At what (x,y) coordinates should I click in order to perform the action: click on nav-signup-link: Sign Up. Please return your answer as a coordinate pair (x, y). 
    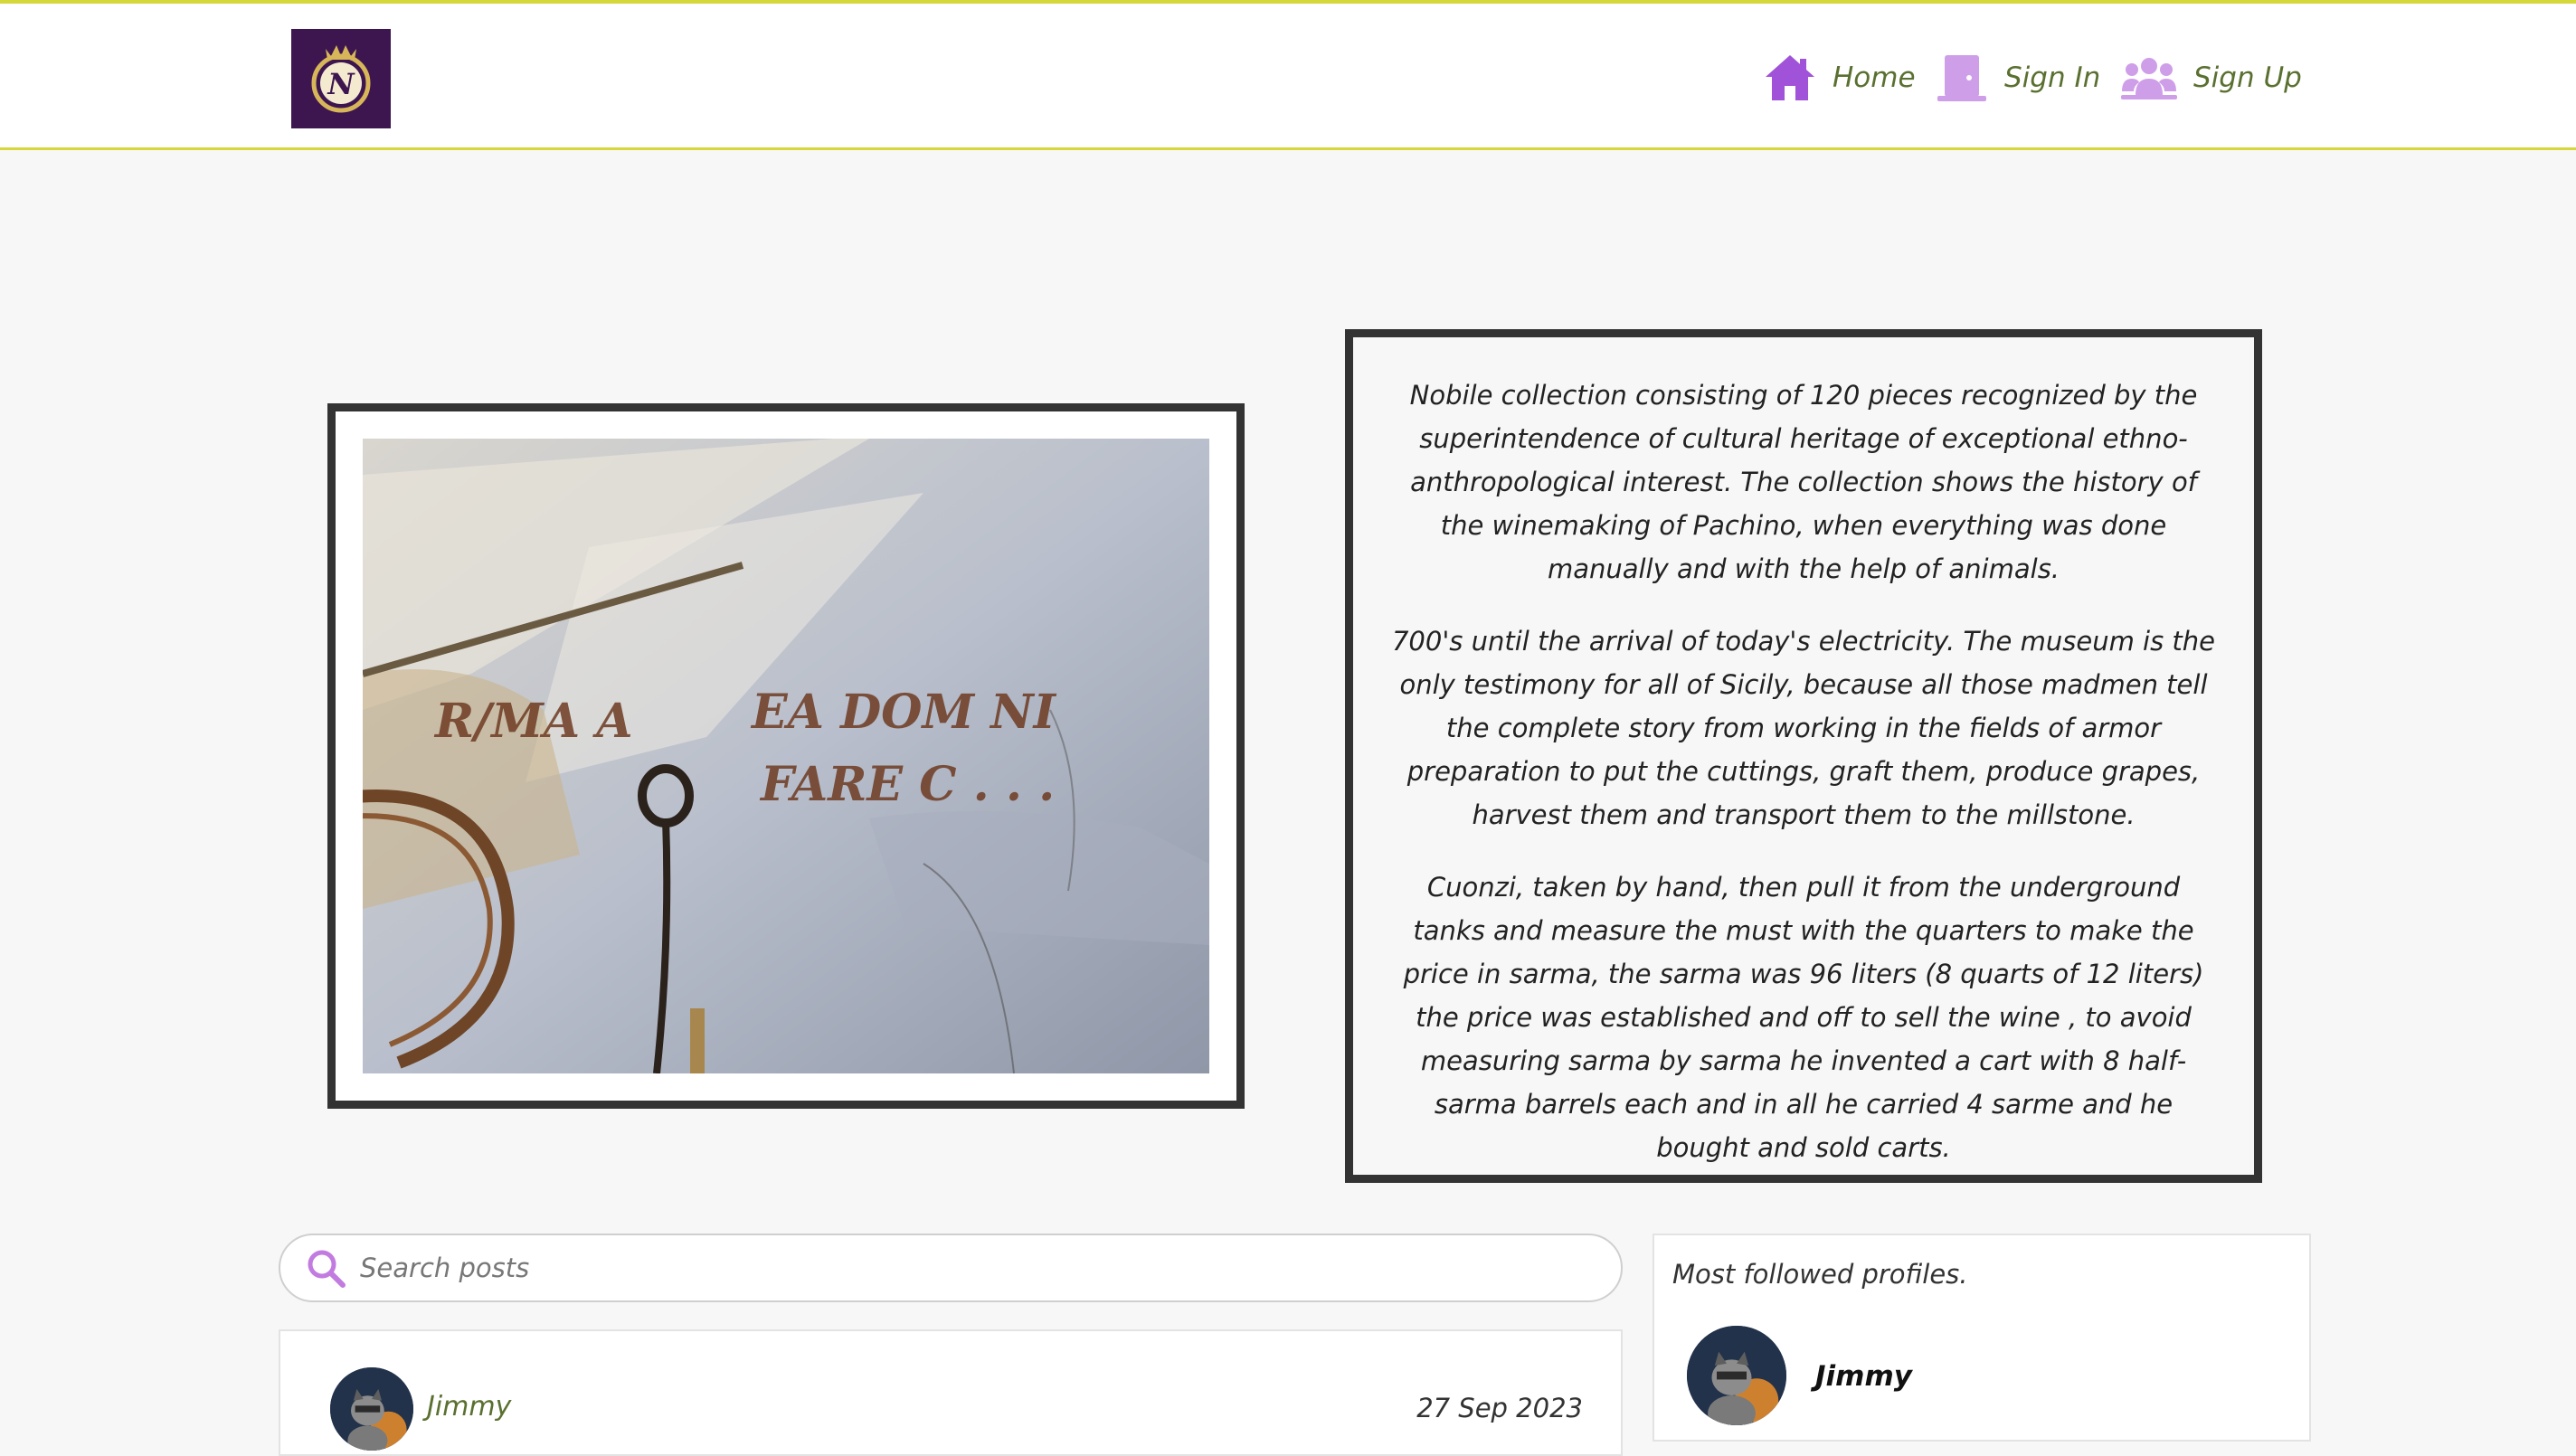
    Looking at the image, I should click on (2212, 78).